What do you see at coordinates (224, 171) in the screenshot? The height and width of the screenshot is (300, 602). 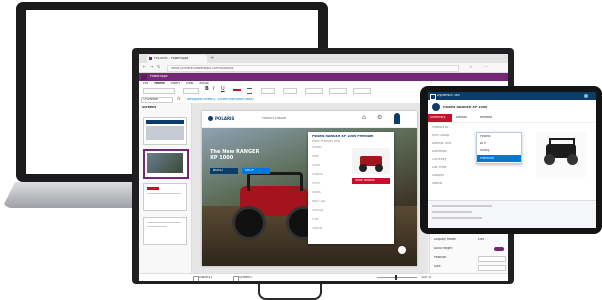 I see `hero-button-build: BUILD` at bounding box center [224, 171].